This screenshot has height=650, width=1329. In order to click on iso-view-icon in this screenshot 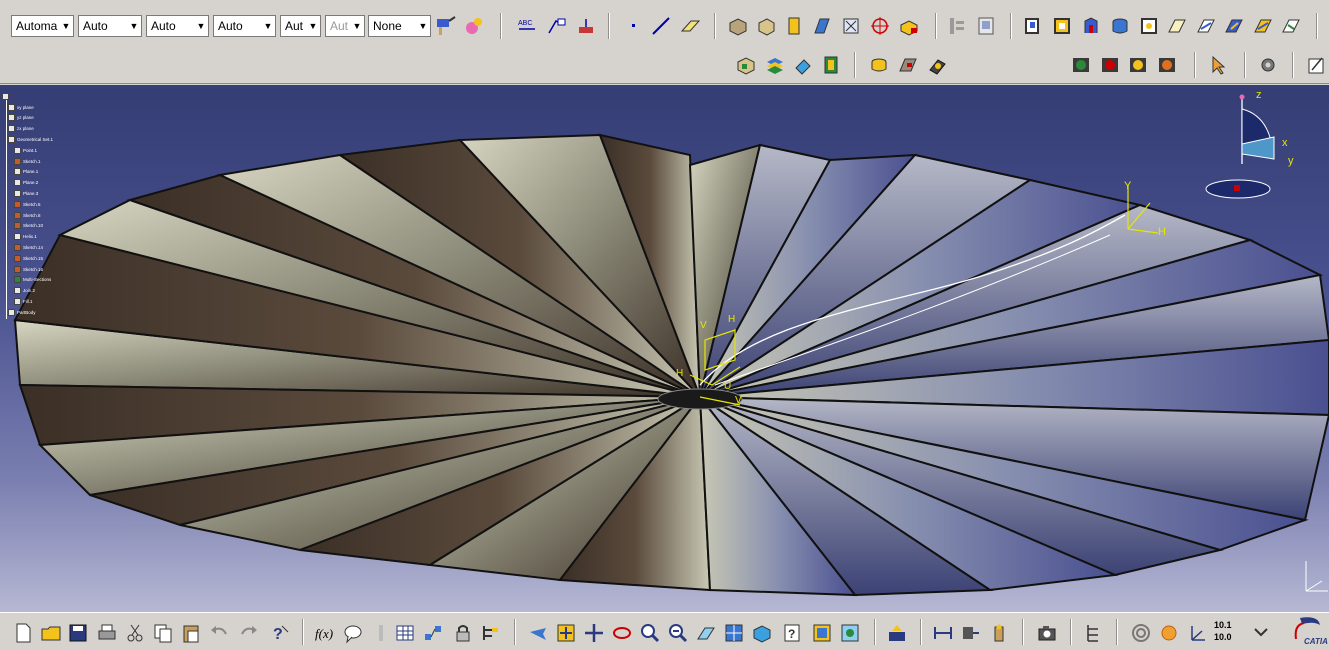, I will do `click(762, 633)`.